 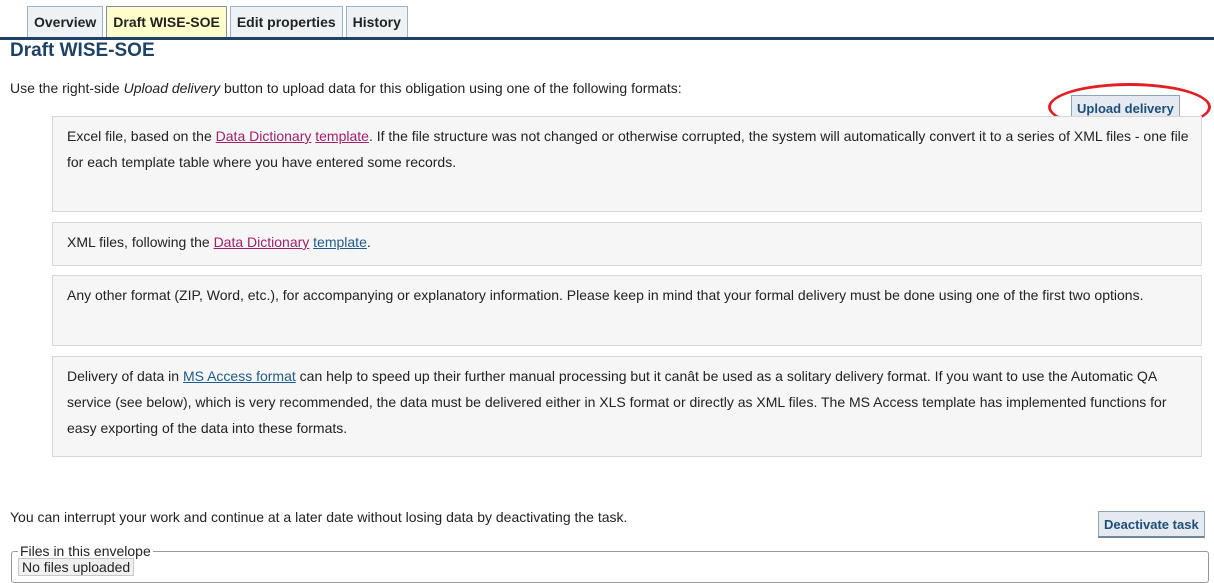 I want to click on excel-text-pre: Excel file, based on the, so click(x=141, y=136).